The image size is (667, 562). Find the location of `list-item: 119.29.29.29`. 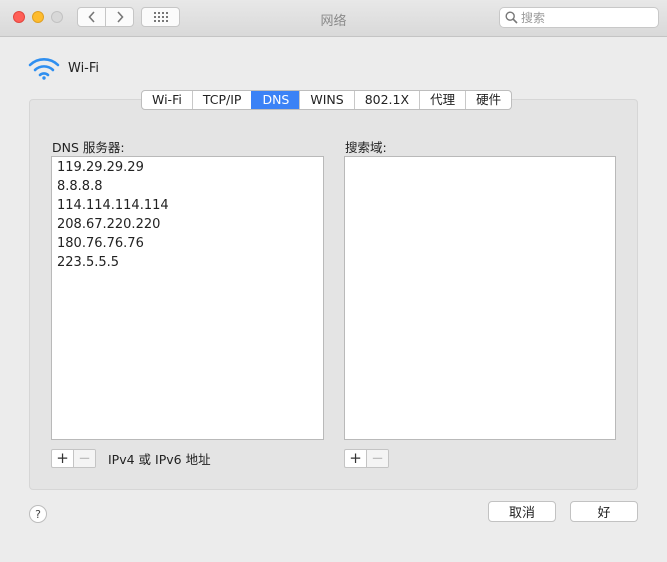

list-item: 119.29.29.29 is located at coordinates (187, 167).